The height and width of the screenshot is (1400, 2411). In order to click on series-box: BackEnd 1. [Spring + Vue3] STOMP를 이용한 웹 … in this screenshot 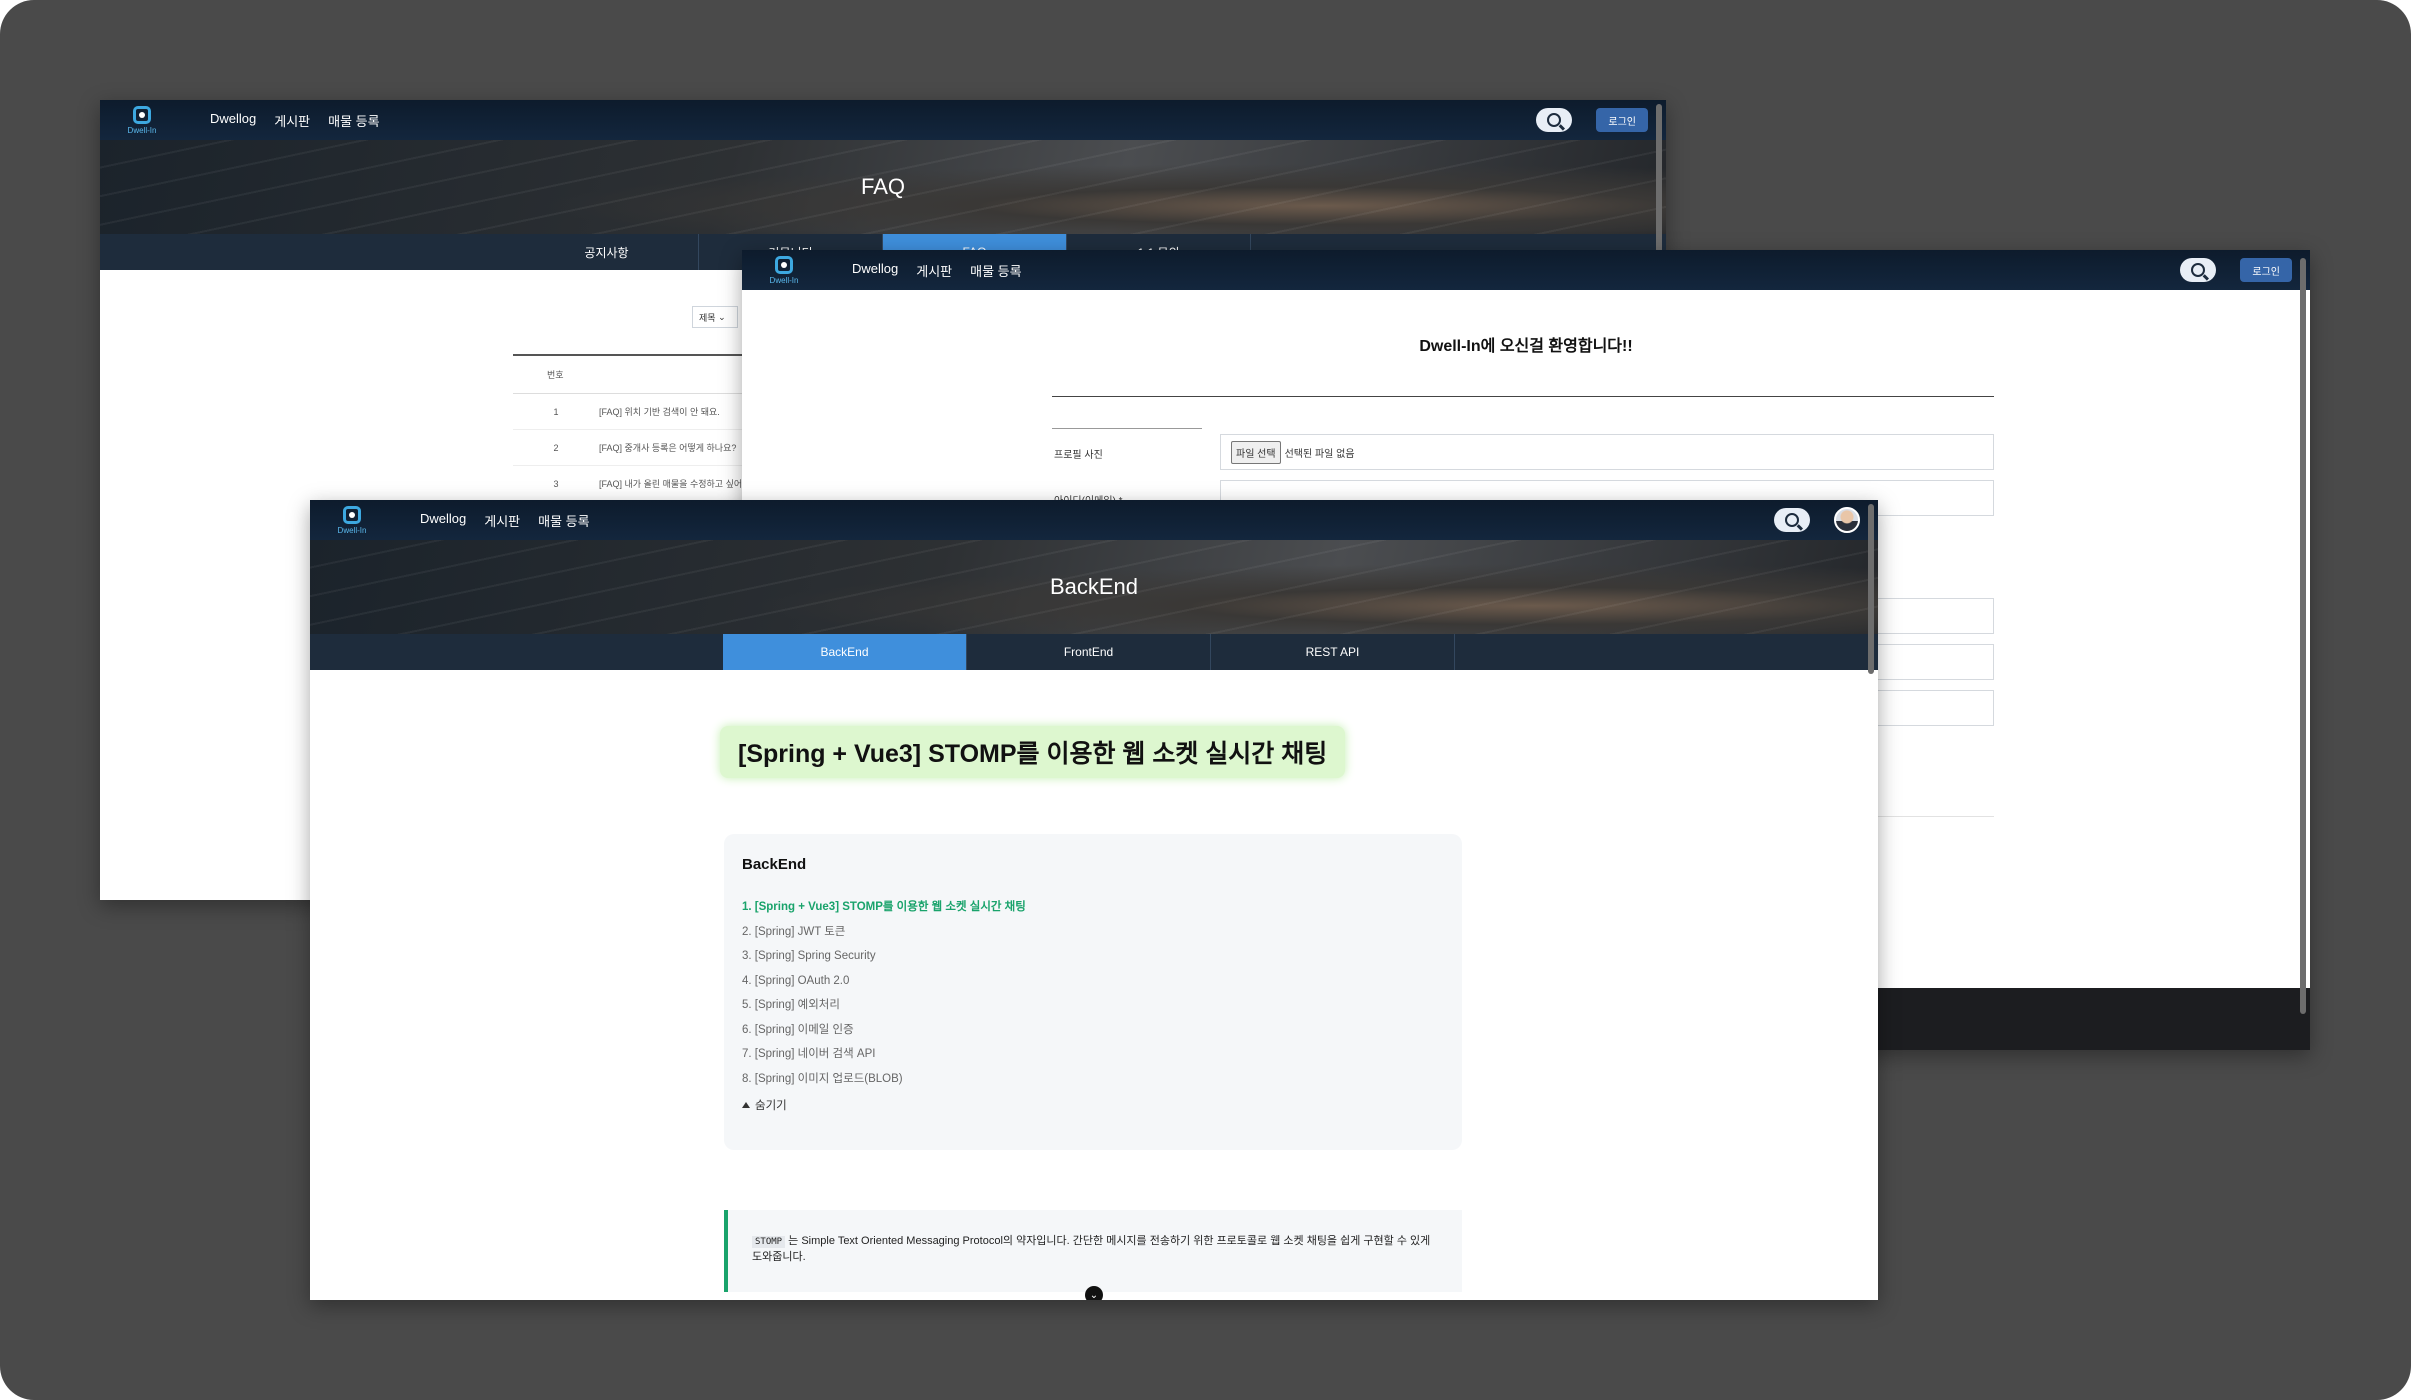, I will do `click(1093, 992)`.